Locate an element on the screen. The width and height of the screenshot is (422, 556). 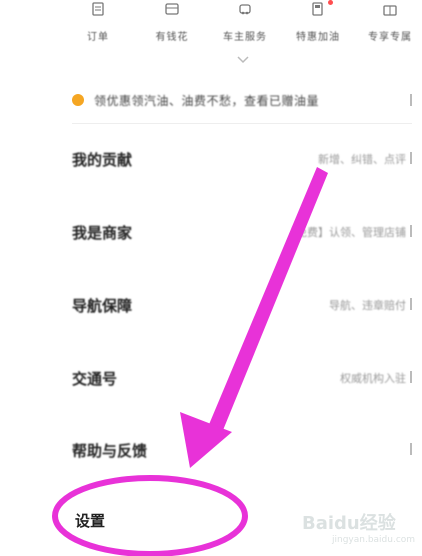
menu-item-help-feedback: 帮助与反馈 is located at coordinates (242, 449).